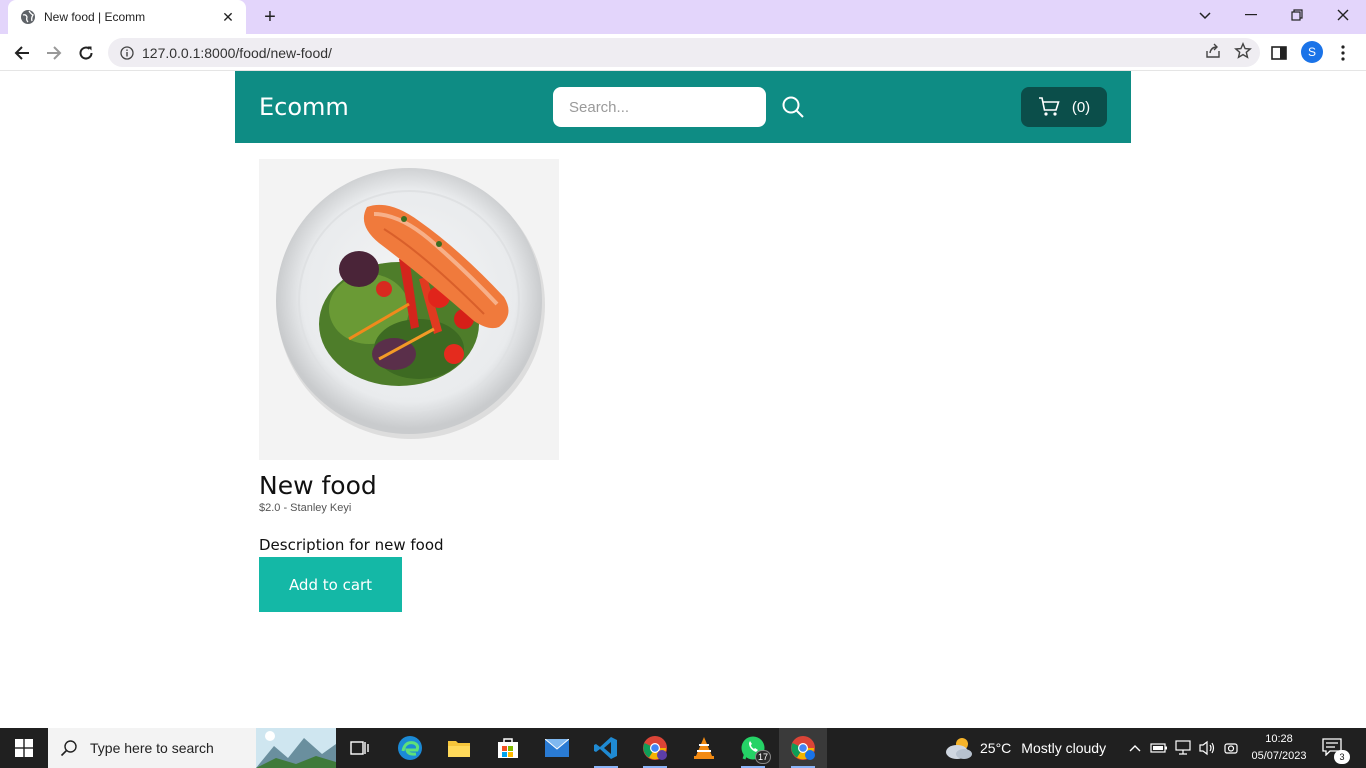  I want to click on cloudy-weather-icon, so click(959, 748).